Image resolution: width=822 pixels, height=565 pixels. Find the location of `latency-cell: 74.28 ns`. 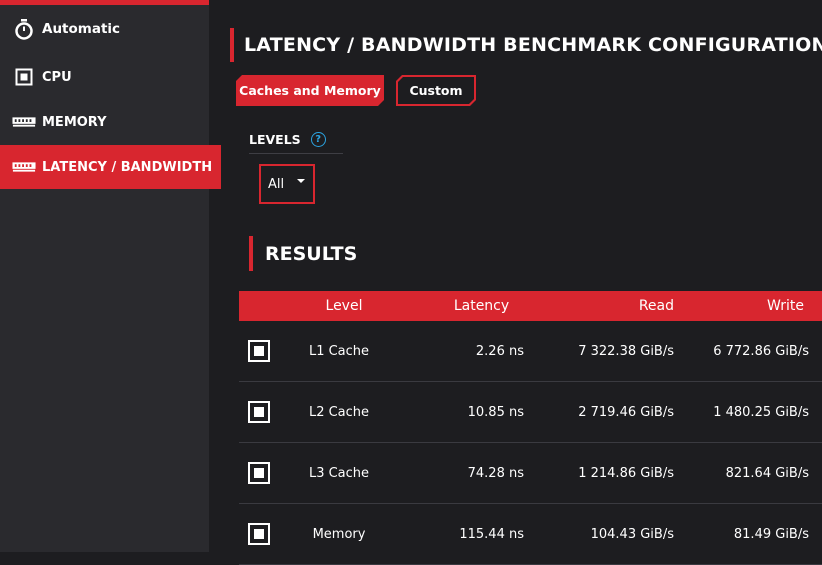

latency-cell: 74.28 ns is located at coordinates (495, 473).